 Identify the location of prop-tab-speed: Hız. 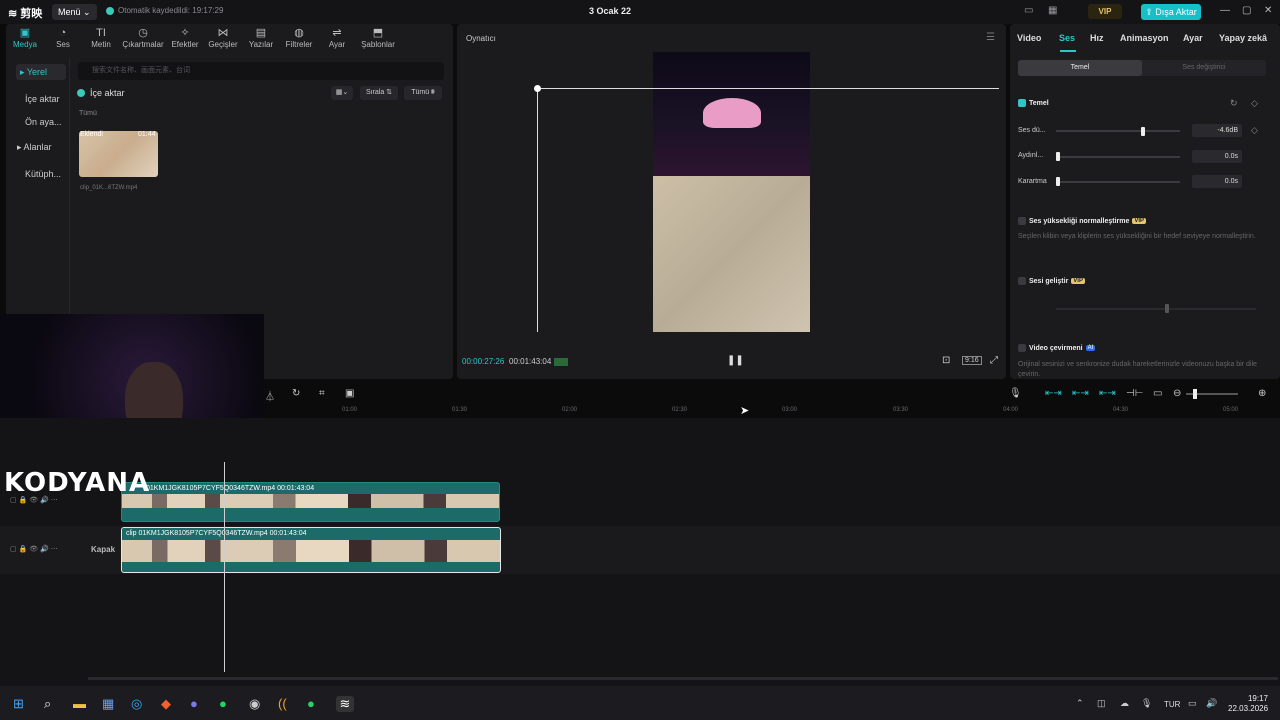
(1097, 38).